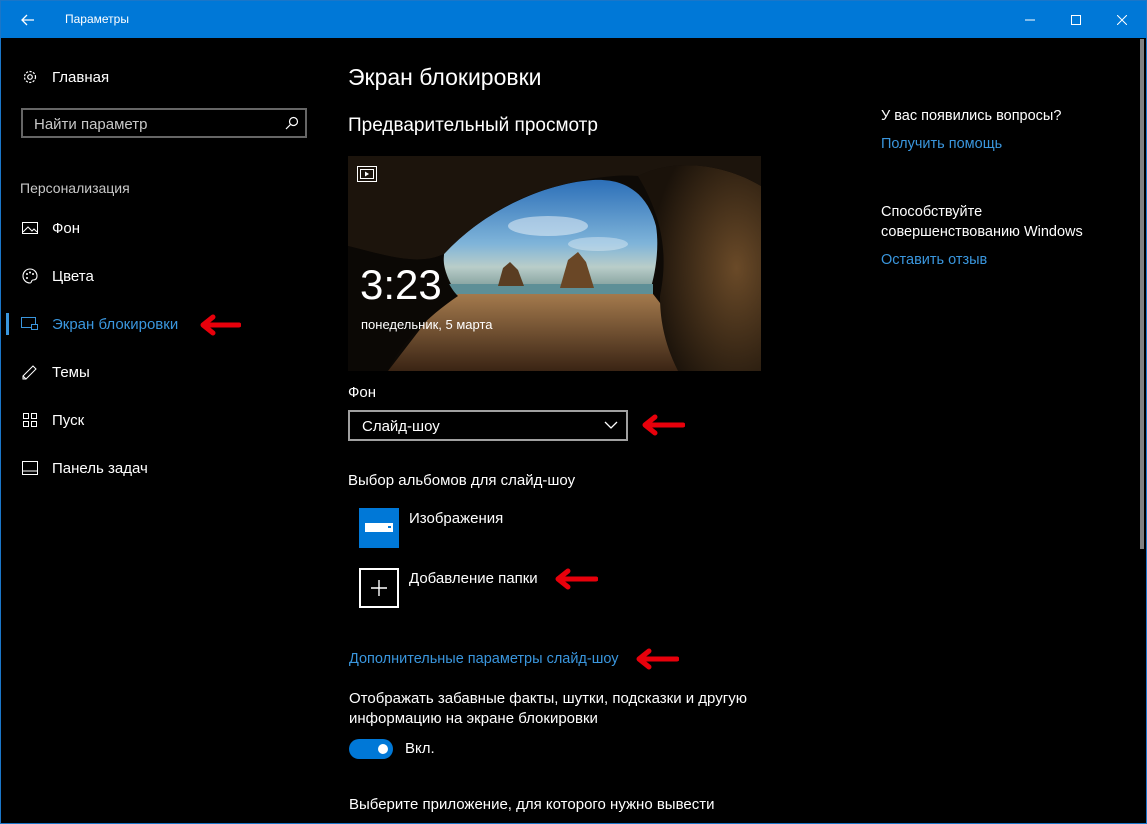 The height and width of the screenshot is (824, 1147). I want to click on back-button, so click(28, 19).